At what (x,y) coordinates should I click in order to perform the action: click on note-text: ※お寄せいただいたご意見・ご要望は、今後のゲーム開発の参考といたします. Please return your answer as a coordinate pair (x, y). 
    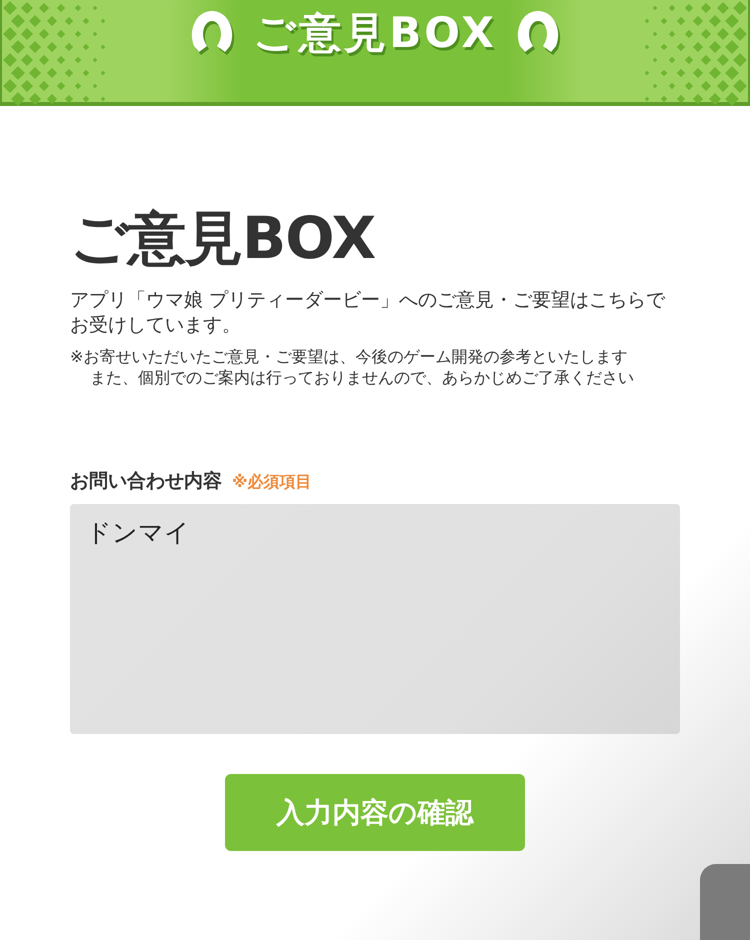
    Looking at the image, I should click on (349, 357).